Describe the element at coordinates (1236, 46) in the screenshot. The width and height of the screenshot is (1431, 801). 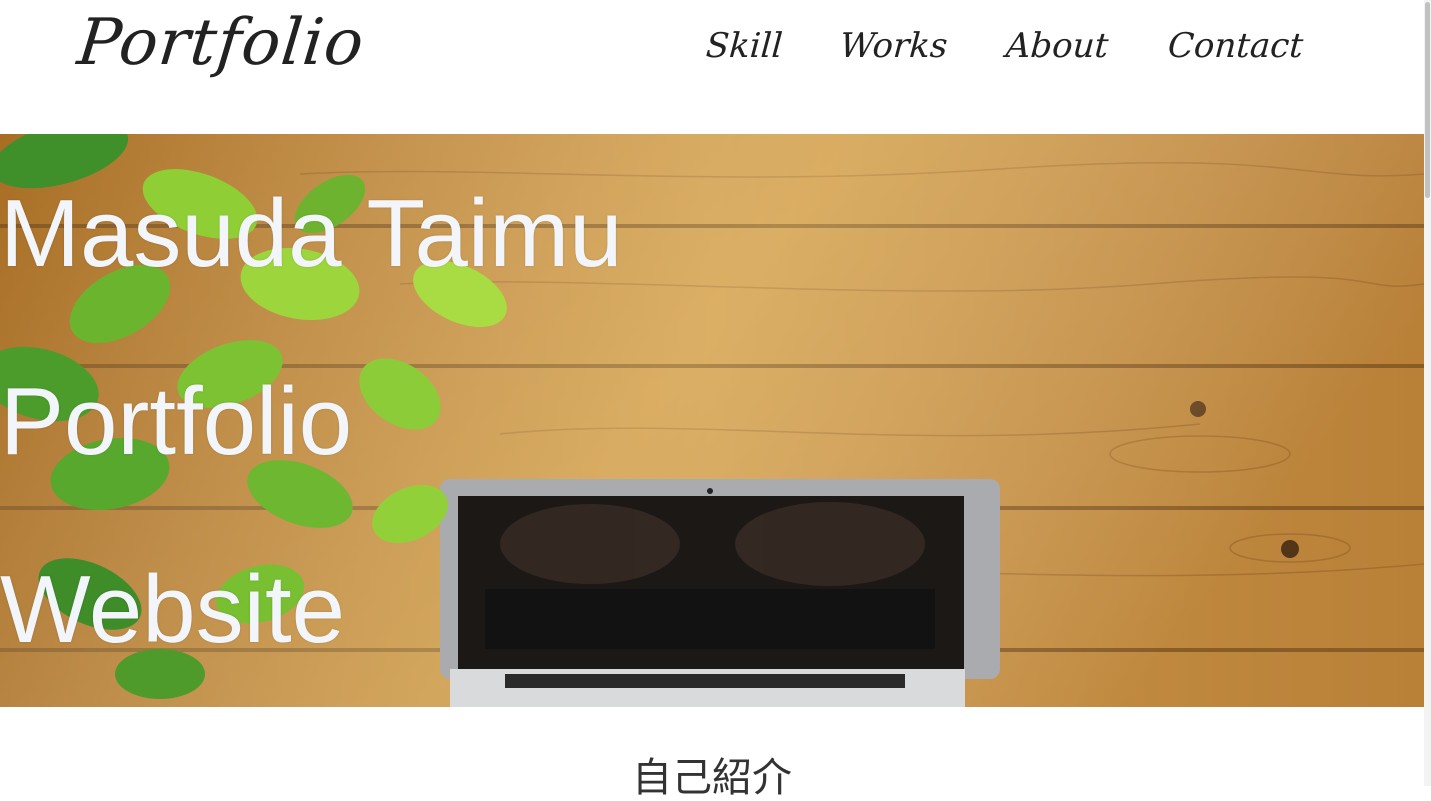
I see `nav-contact: Contact` at that location.